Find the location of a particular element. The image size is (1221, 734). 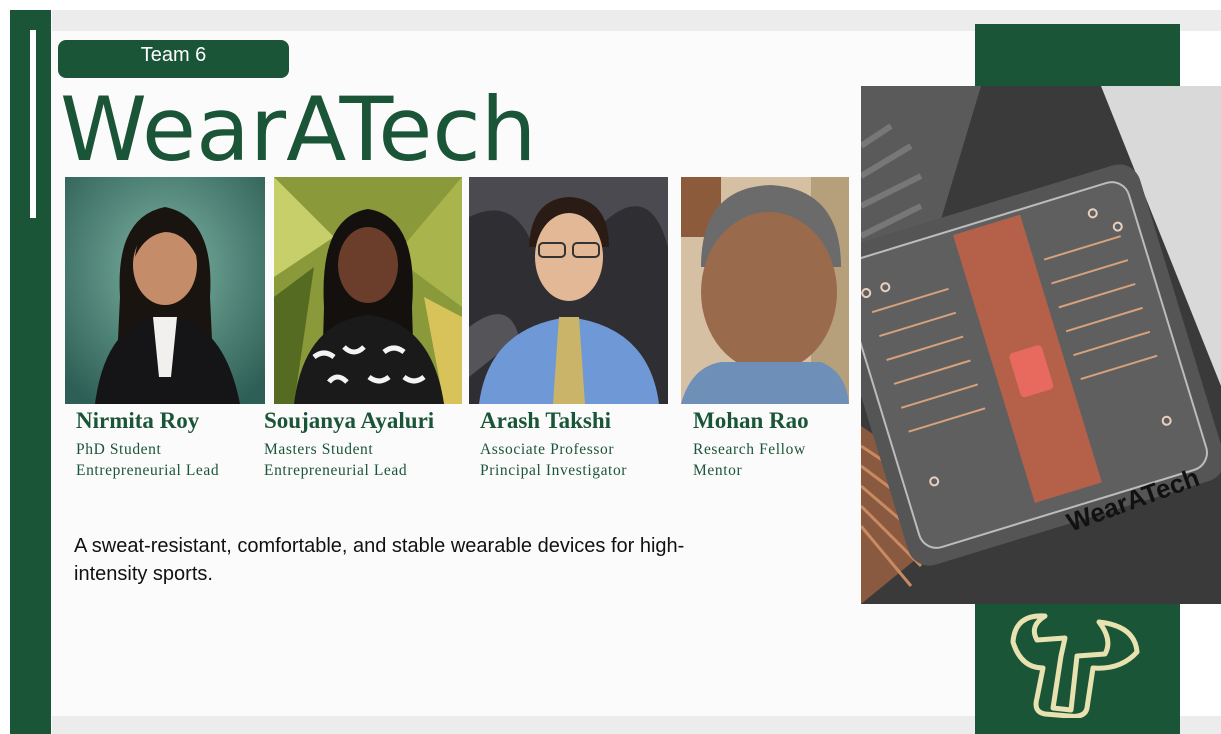

member-subrole-2: Entrepreneurial Lead is located at coordinates (336, 470).